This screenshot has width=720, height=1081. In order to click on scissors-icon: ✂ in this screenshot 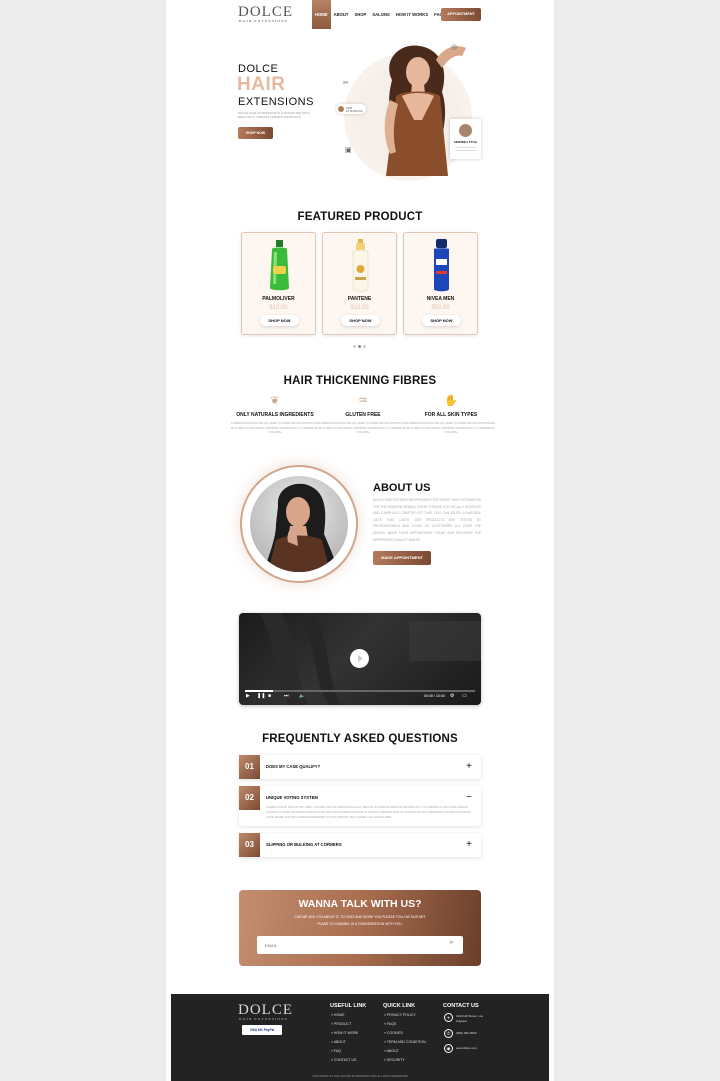, I will do `click(346, 83)`.